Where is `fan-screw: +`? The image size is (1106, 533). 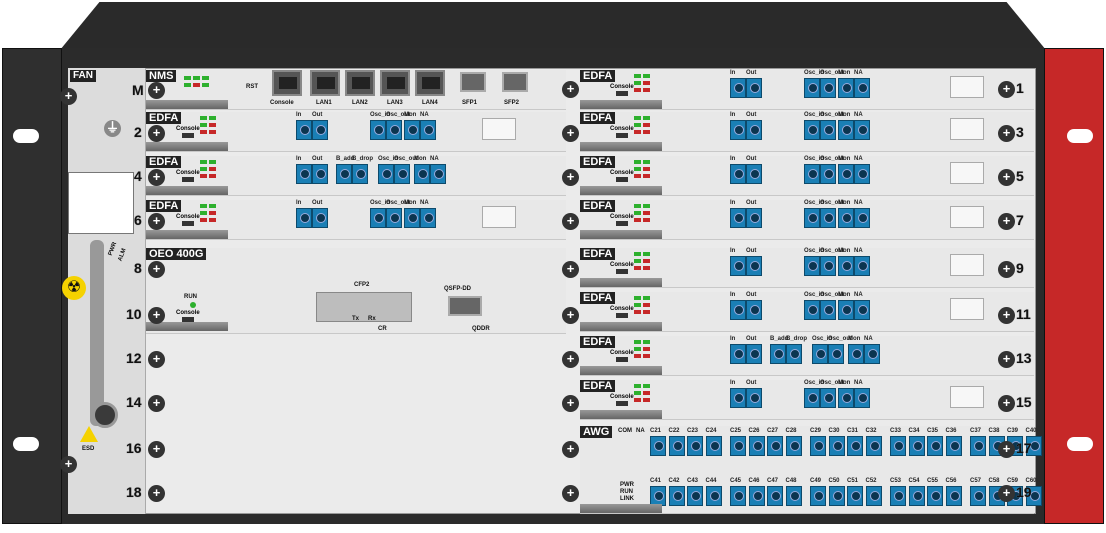
fan-screw: + is located at coordinates (68, 464).